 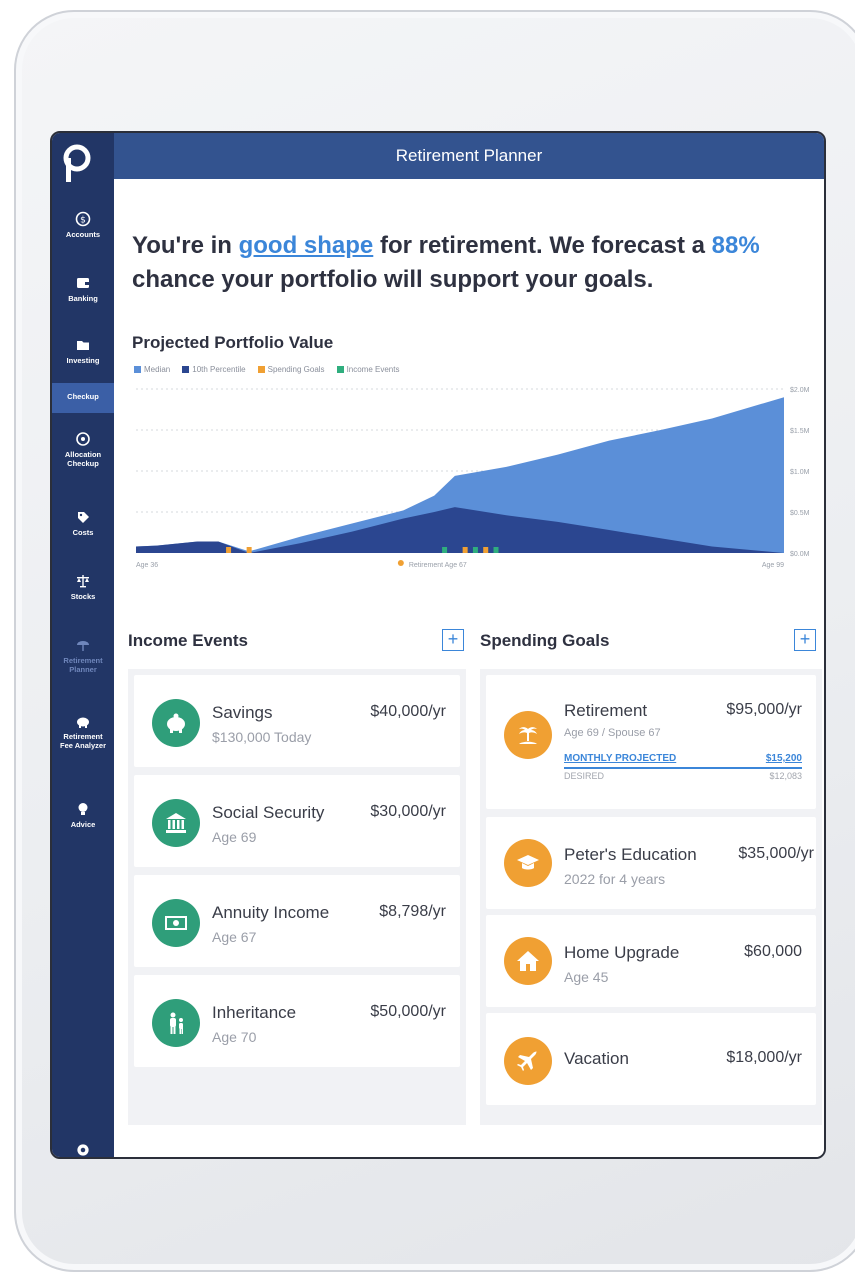 What do you see at coordinates (268, 812) in the screenshot?
I see `income-name: Social Security` at bounding box center [268, 812].